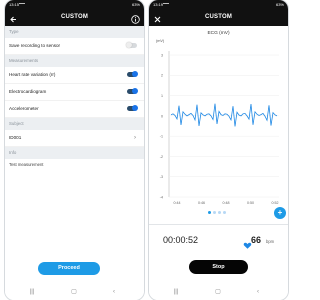 This screenshot has height=300, width=320. Describe the element at coordinates (224, 115) in the screenshot. I see `ecg-series-line` at that location.